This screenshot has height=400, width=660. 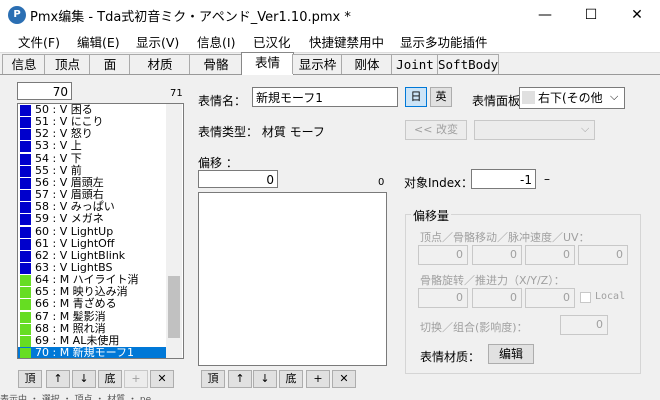 What do you see at coordinates (381, 182) in the screenshot?
I see `offset-count: 0` at bounding box center [381, 182].